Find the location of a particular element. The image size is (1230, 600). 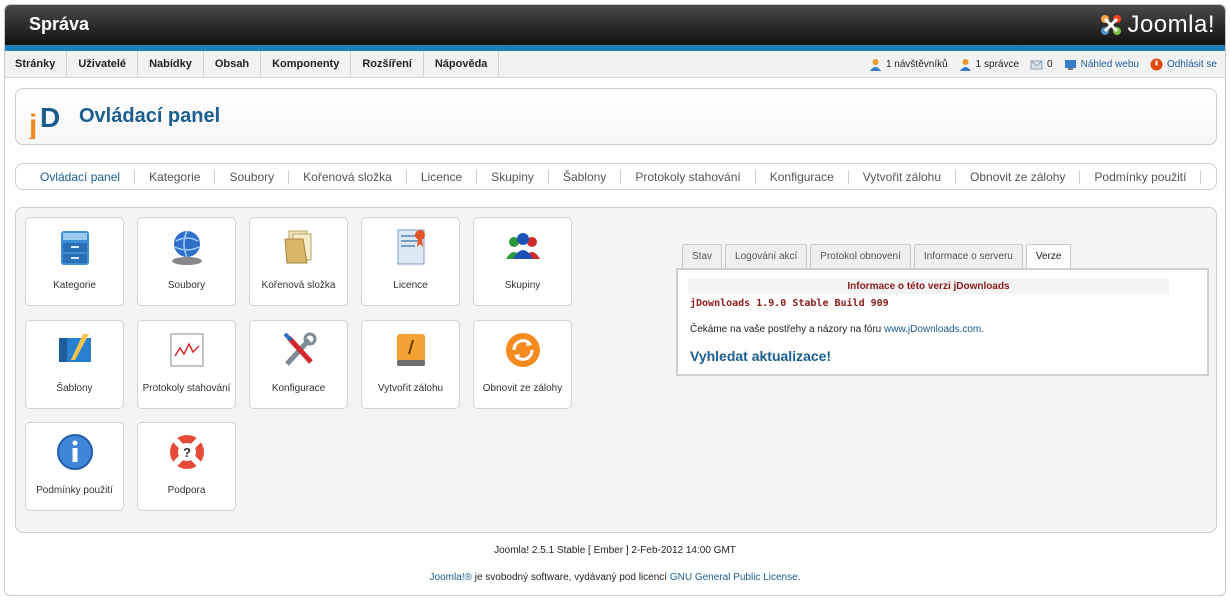

card-licence: Licence is located at coordinates (410, 261).